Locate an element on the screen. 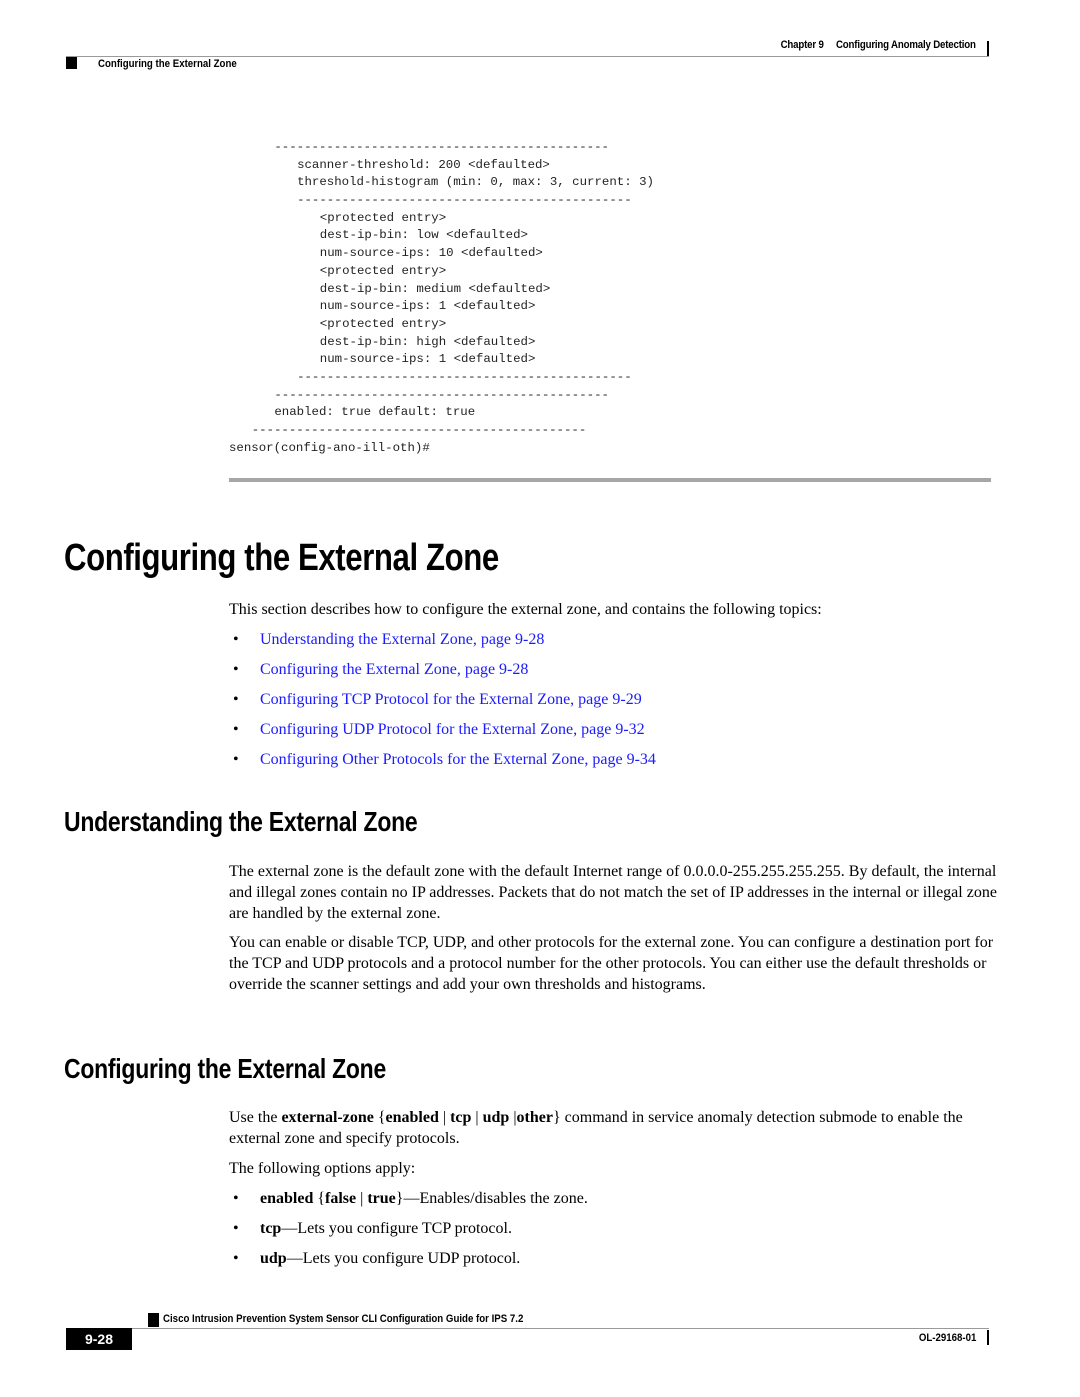  footer-edge-bar is located at coordinates (988, 1337).